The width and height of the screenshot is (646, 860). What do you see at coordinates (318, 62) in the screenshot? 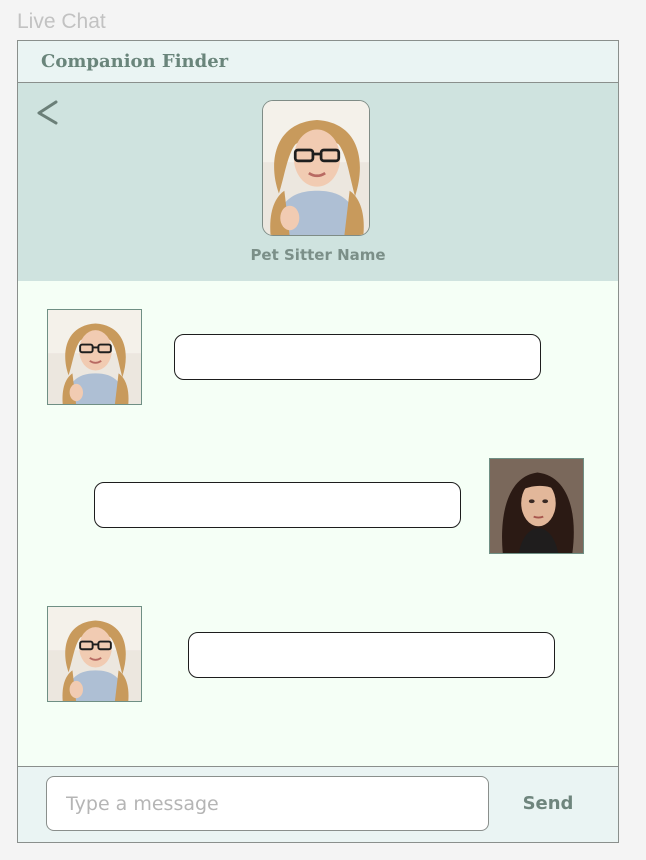
I see `app-header: Companion Finder` at bounding box center [318, 62].